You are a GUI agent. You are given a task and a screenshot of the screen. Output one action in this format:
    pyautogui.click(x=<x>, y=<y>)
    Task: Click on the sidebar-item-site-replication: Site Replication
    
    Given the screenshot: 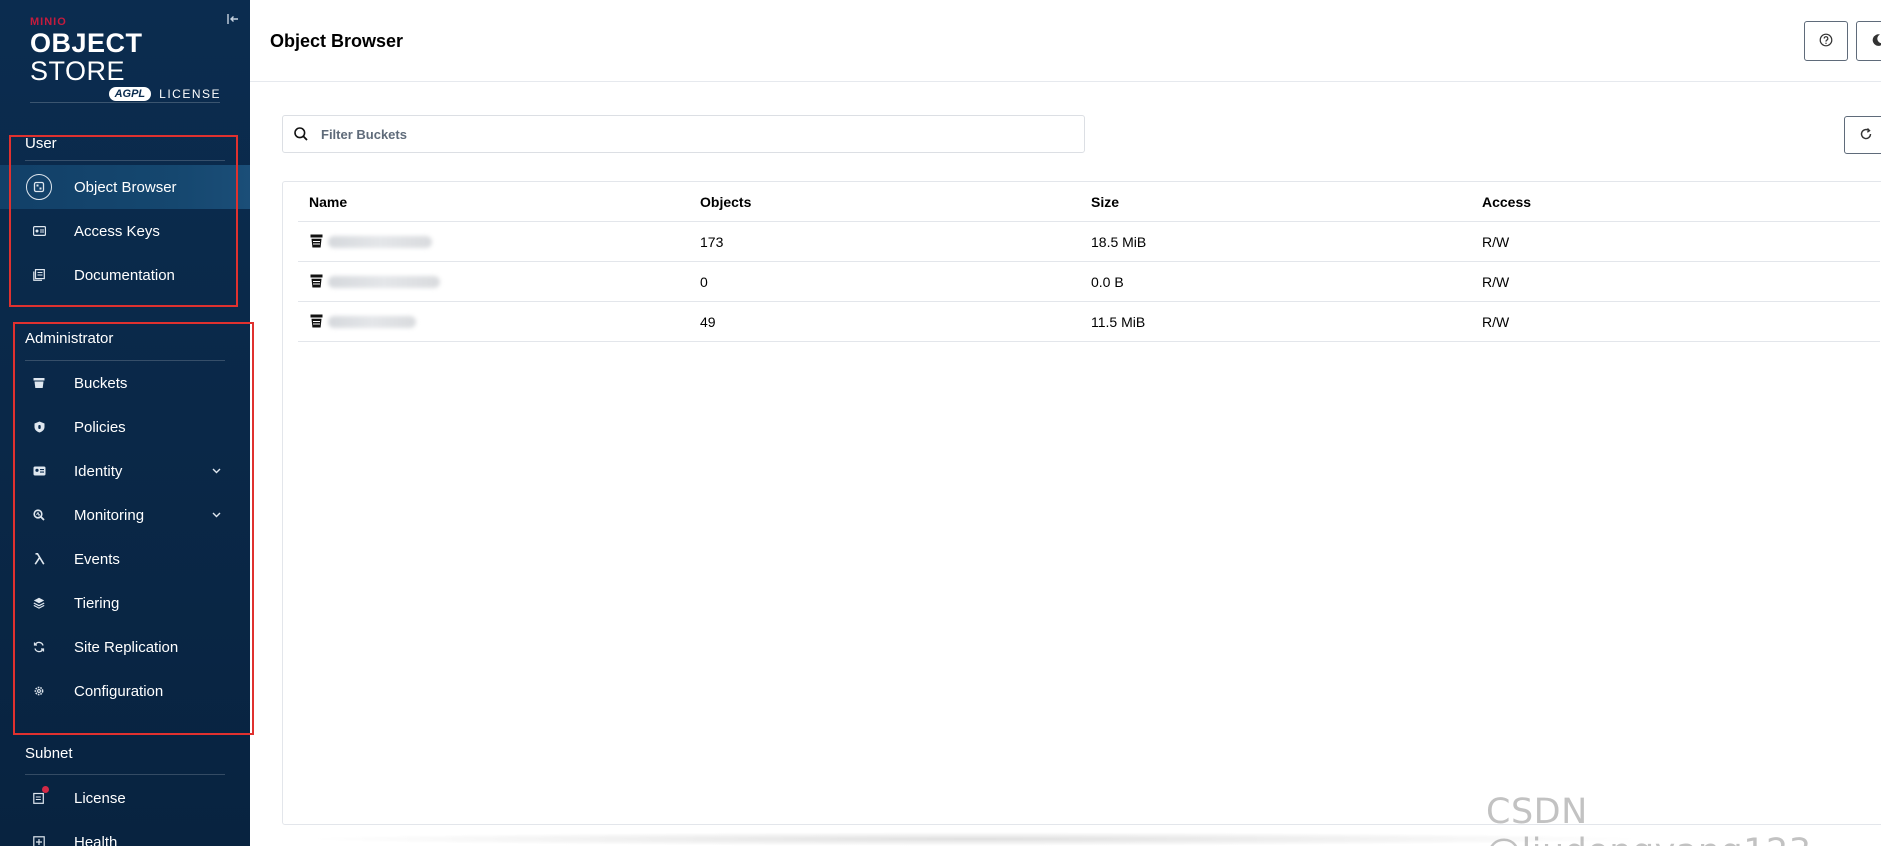 What is the action you would take?
    pyautogui.click(x=125, y=647)
    